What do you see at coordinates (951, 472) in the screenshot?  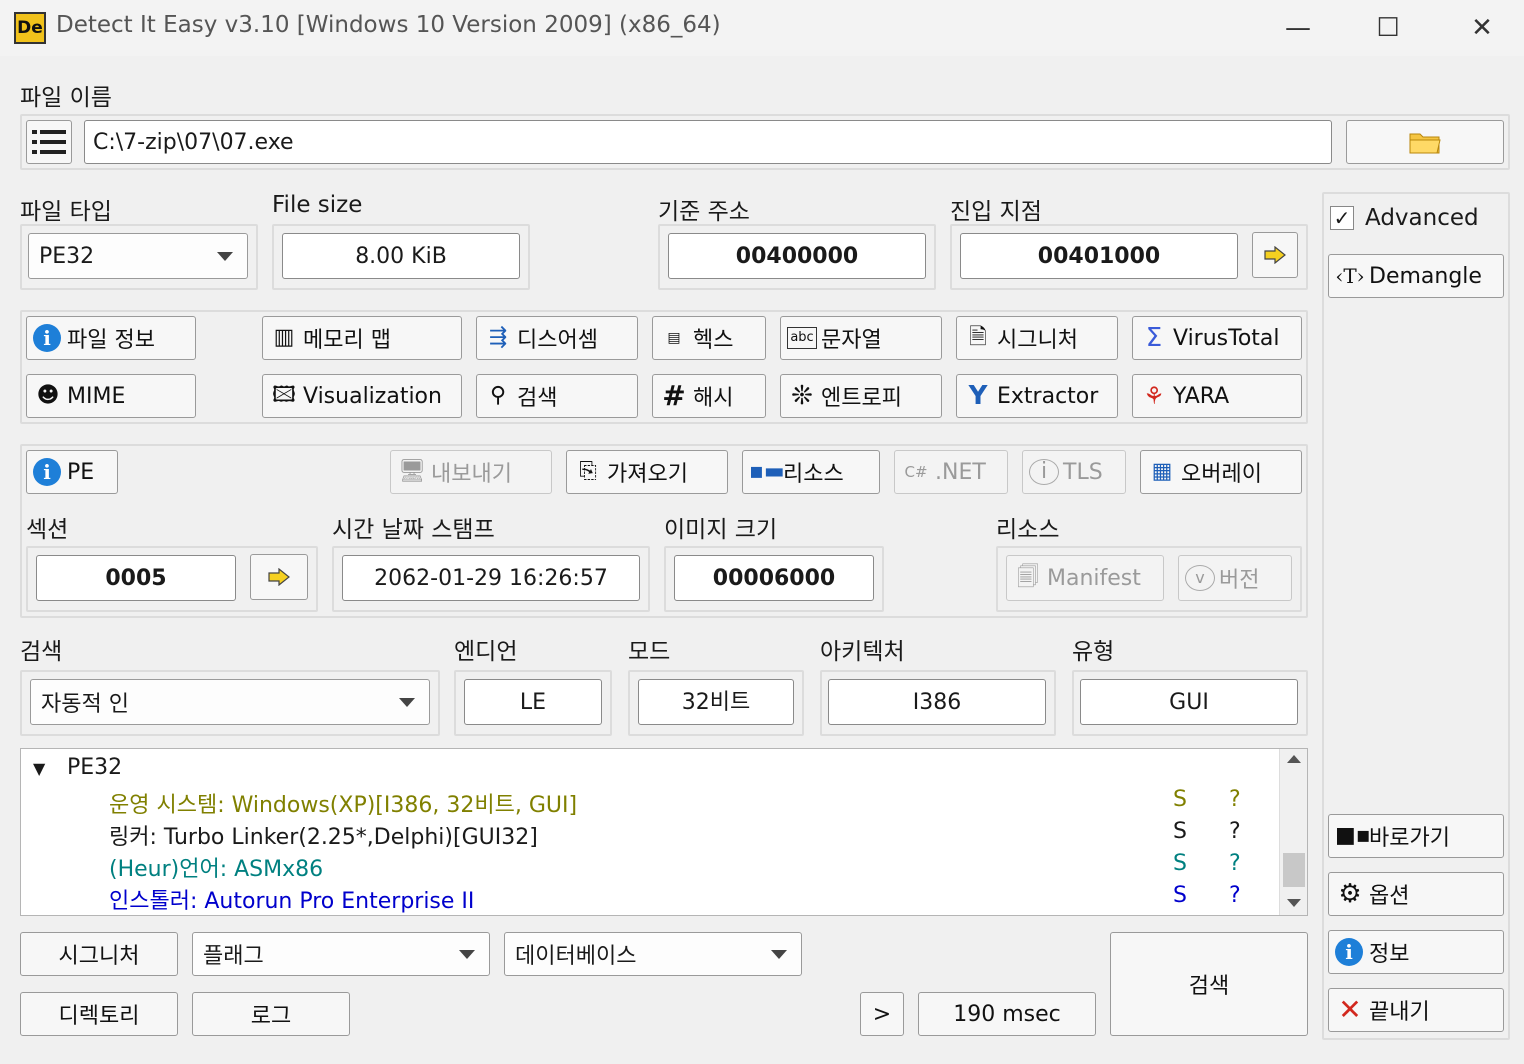 I see `net-button: C# .NET` at bounding box center [951, 472].